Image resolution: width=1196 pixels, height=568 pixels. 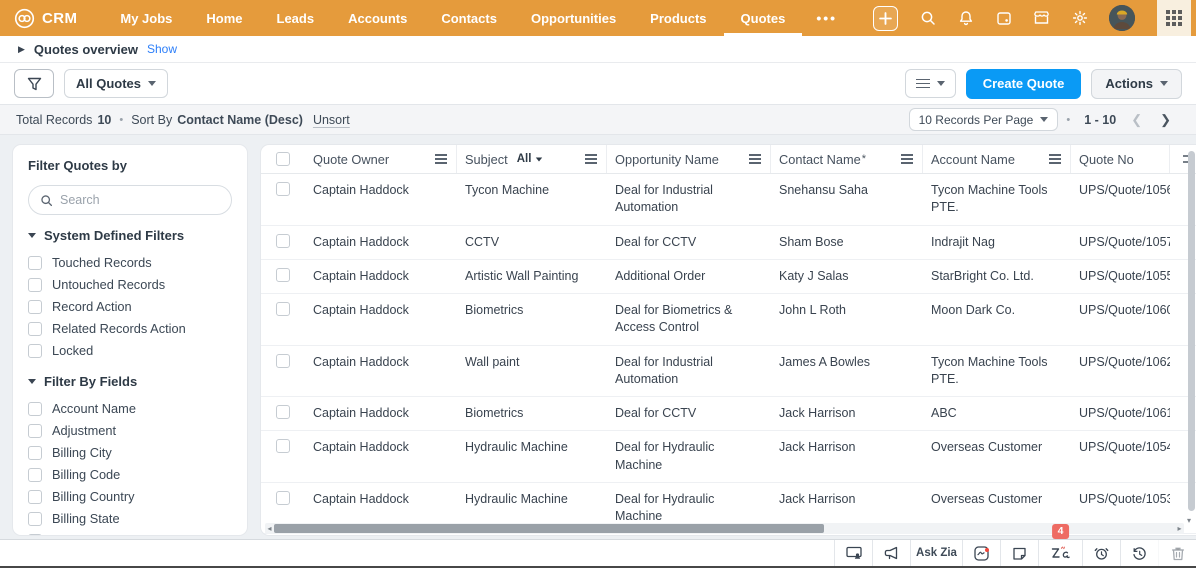 What do you see at coordinates (847, 276) in the screenshot?
I see `cell-contact-name: Katy J Salas` at bounding box center [847, 276].